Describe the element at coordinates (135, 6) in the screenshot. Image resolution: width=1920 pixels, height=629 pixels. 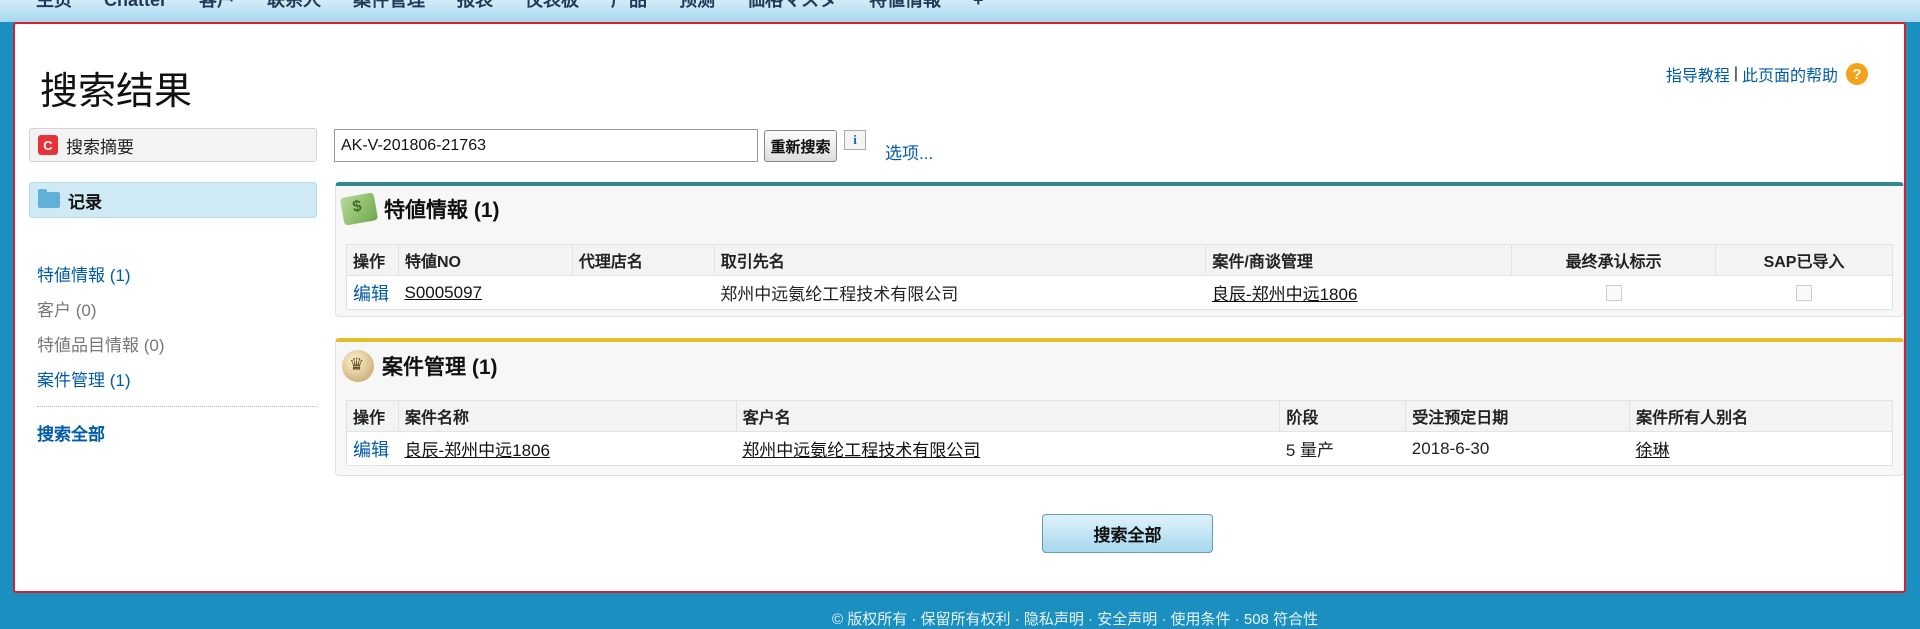
I see `tab-chatter: Chatter` at that location.